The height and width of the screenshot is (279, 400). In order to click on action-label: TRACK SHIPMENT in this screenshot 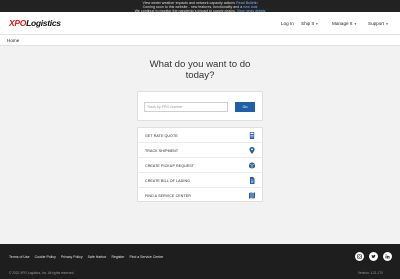, I will do `click(162, 150)`.